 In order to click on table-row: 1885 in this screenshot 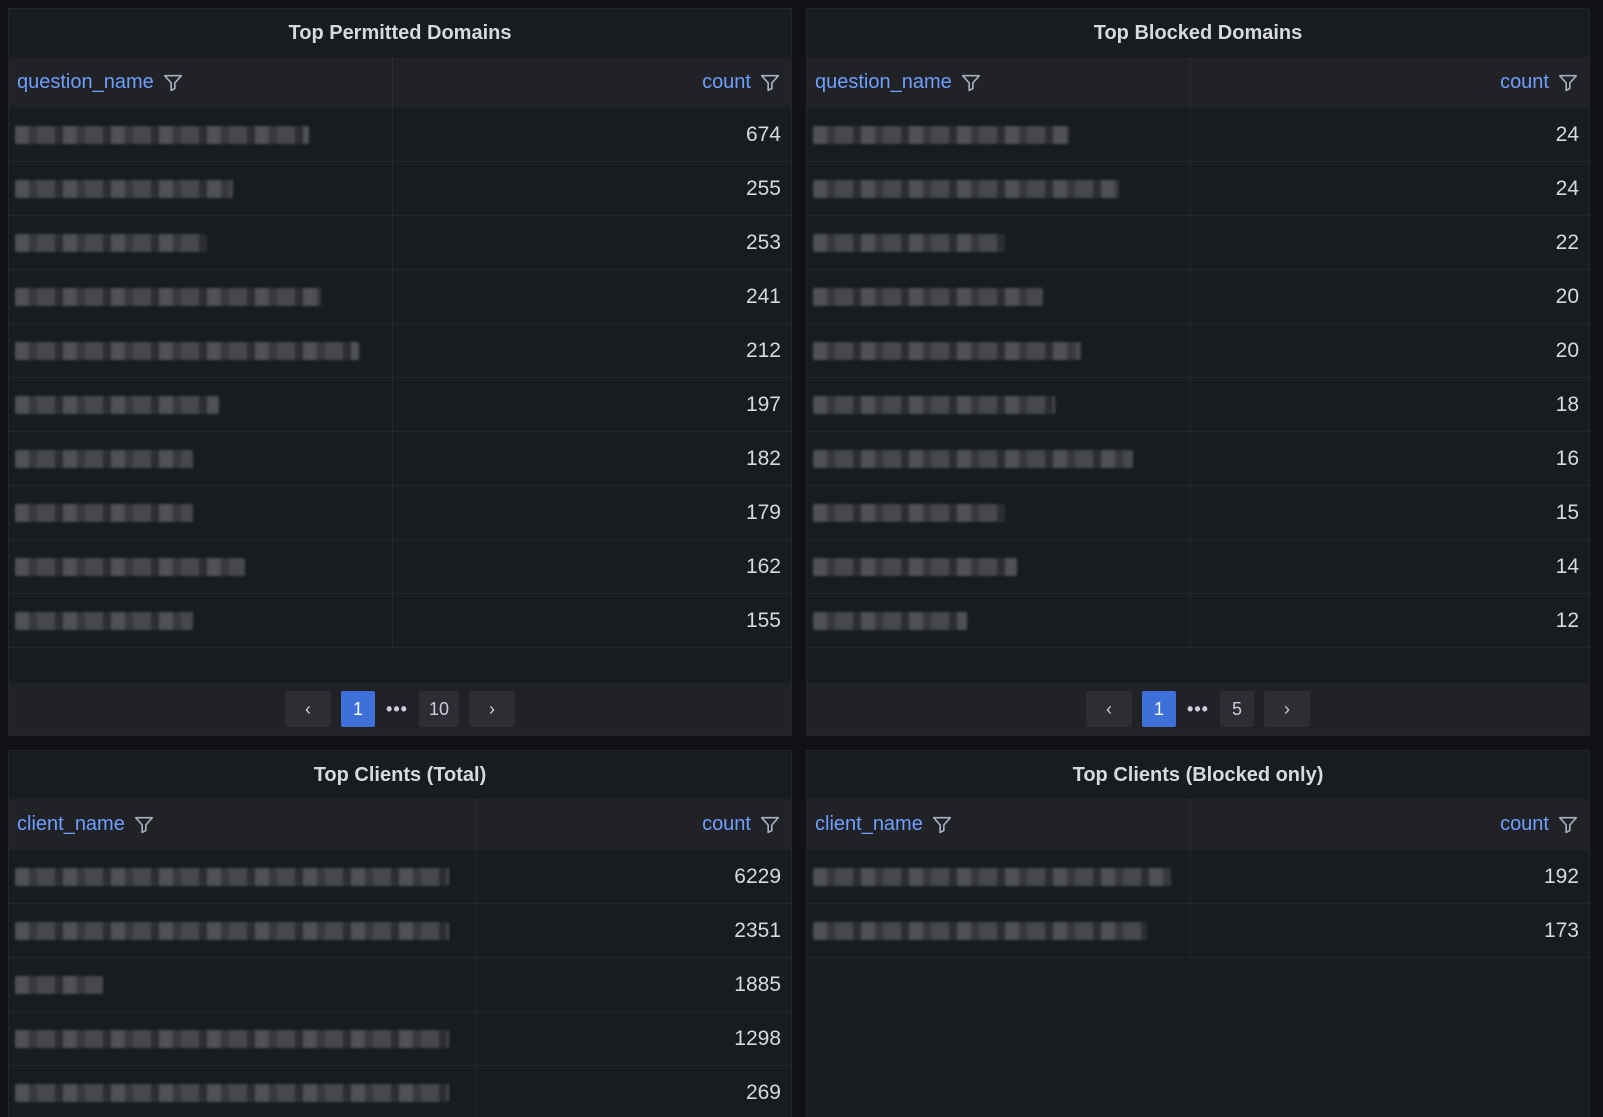, I will do `click(400, 985)`.